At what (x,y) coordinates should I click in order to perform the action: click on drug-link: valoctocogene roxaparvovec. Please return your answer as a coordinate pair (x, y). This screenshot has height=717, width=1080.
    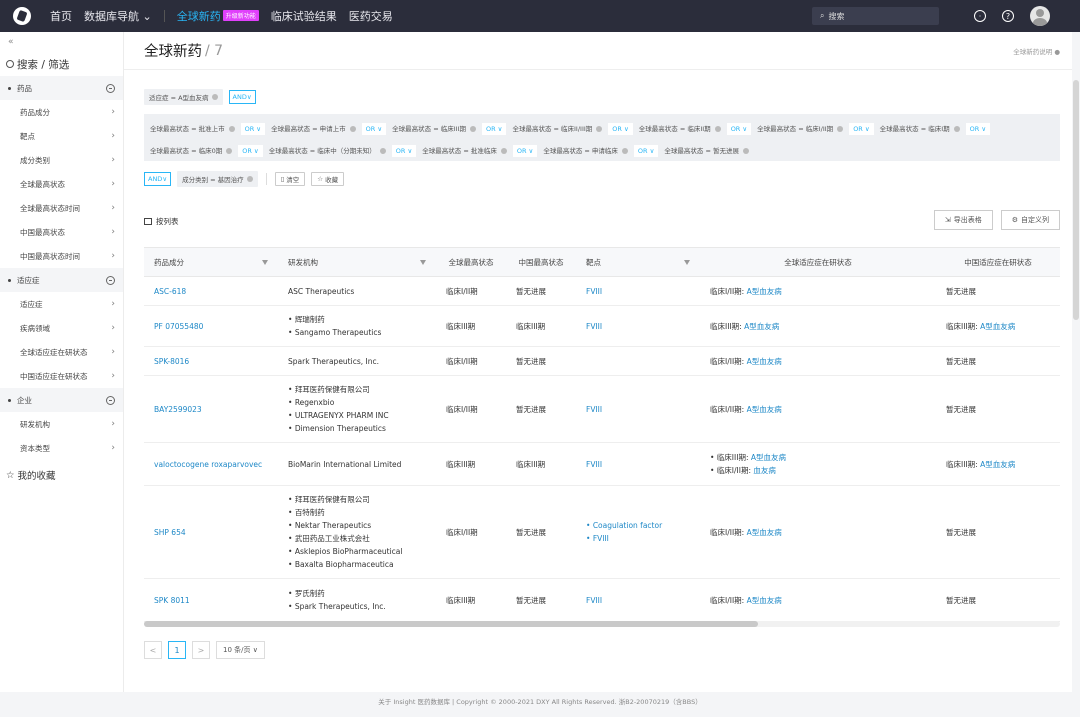
    Looking at the image, I should click on (211, 464).